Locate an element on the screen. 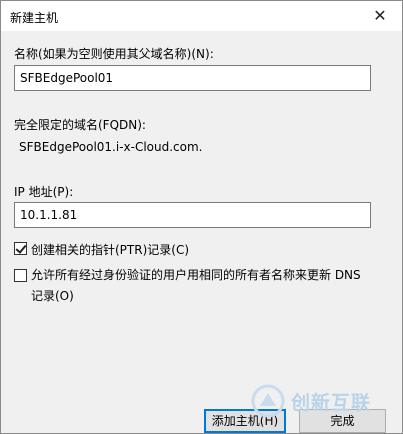 Image resolution: width=403 pixels, height=434 pixels. dialog-title: 新建主机 is located at coordinates (34, 18).